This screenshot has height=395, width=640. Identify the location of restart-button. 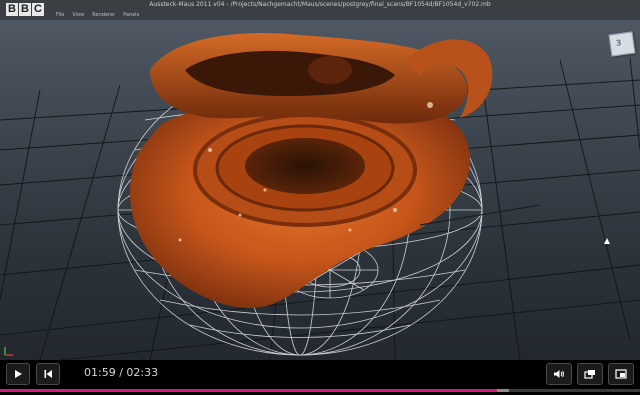
(48, 374).